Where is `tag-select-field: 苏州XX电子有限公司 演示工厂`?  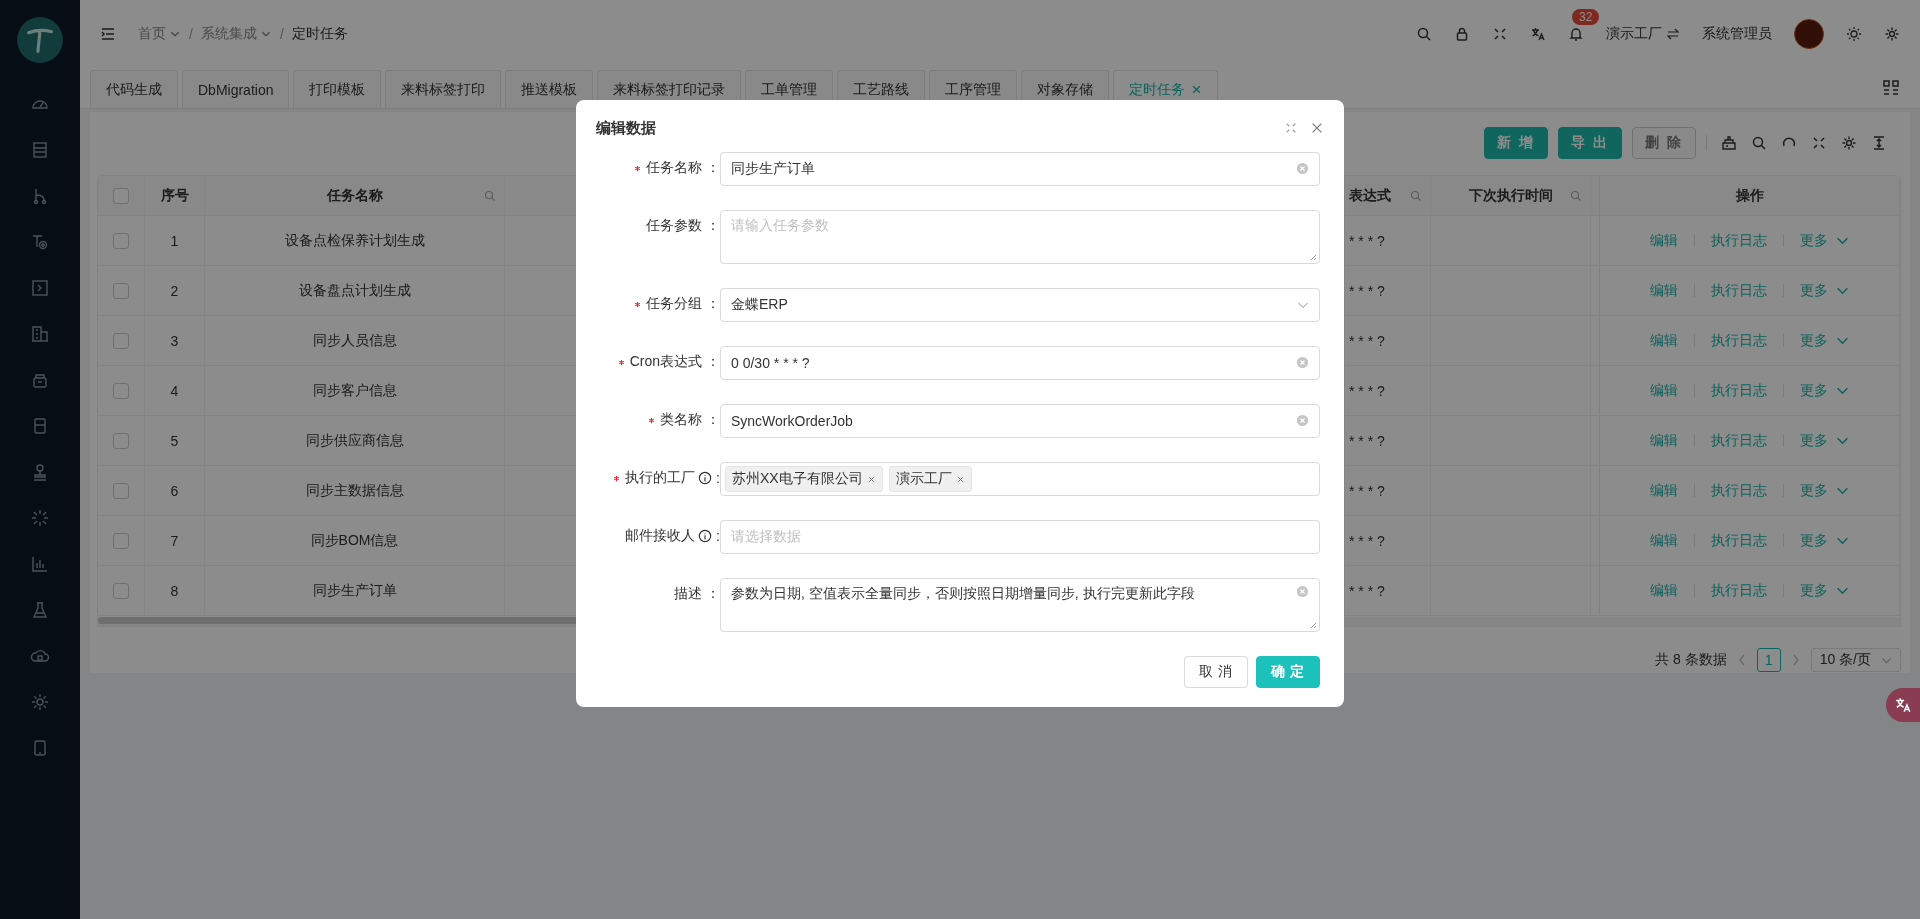 tag-select-field: 苏州XX电子有限公司 演示工厂 is located at coordinates (1020, 479).